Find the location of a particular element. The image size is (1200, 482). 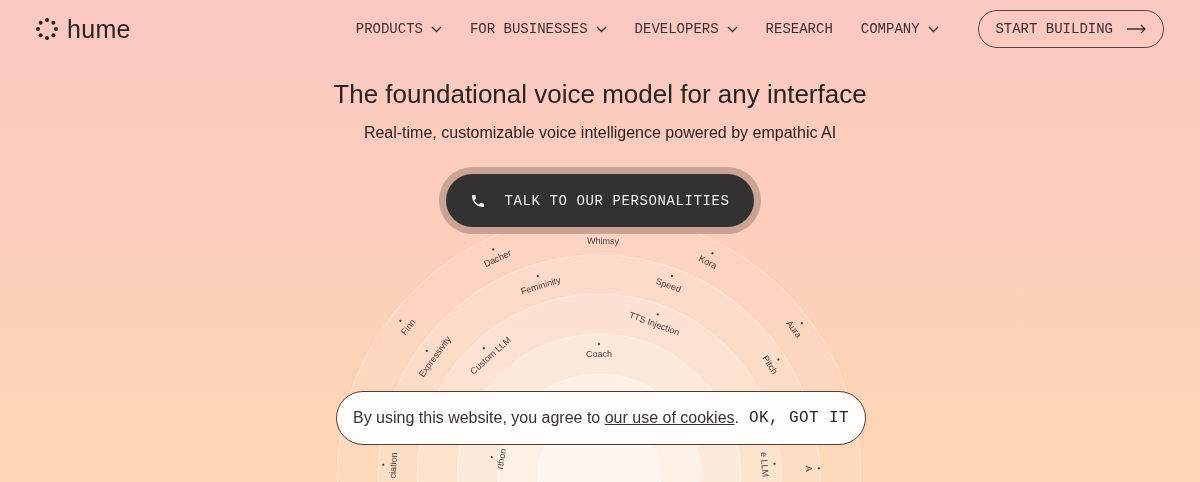

personality-label: ciation is located at coordinates (390, 465).